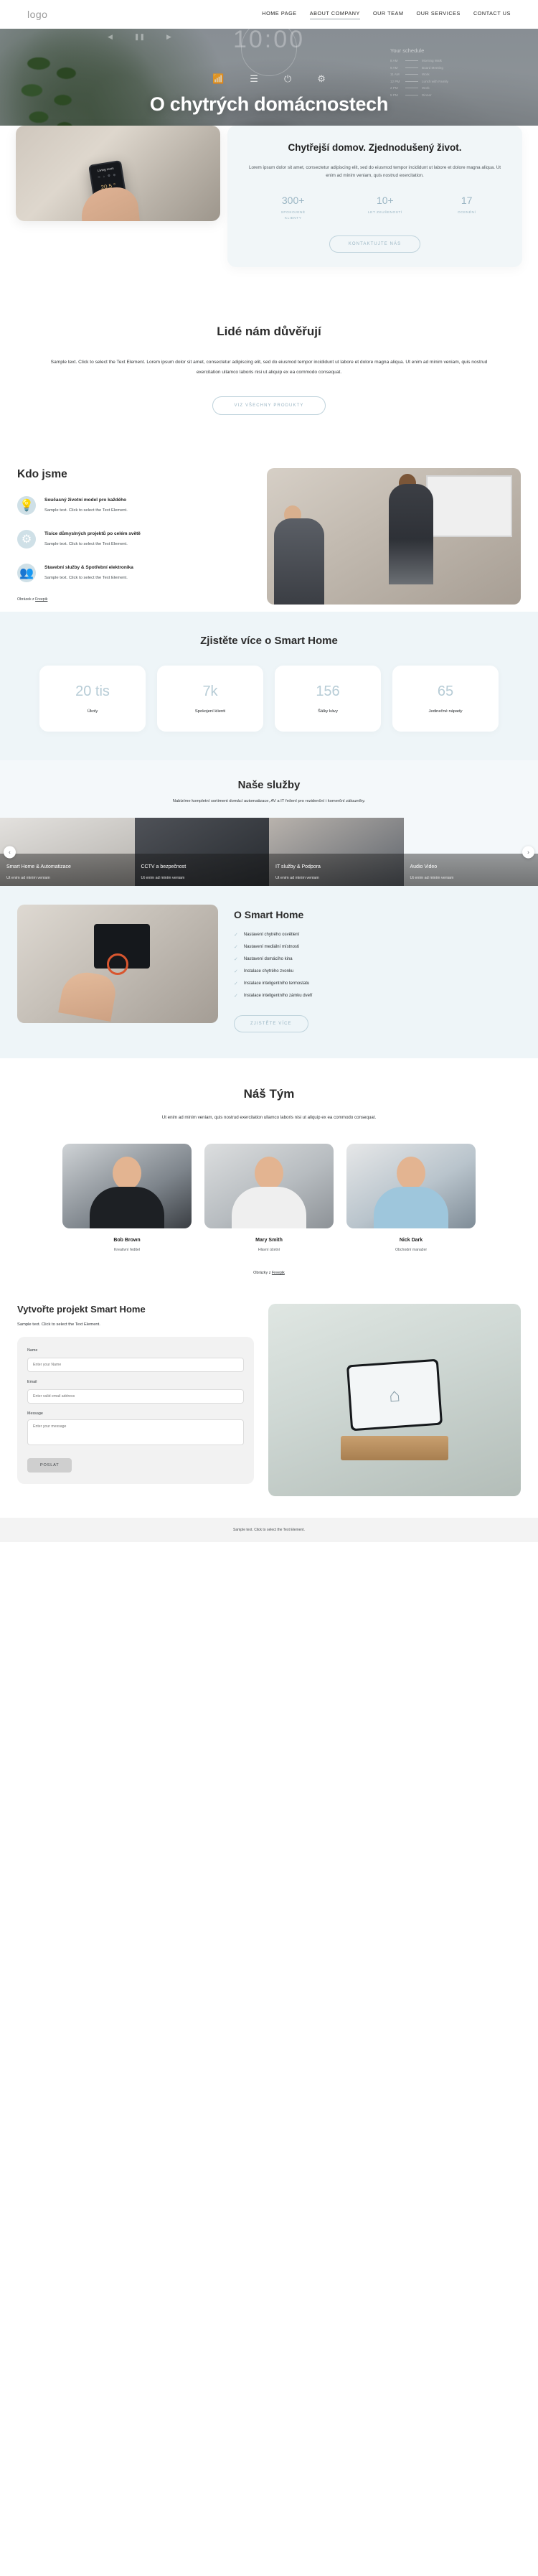 Image resolution: width=538 pixels, height=2576 pixels. I want to click on schedule-label: Board Meeting, so click(432, 67).